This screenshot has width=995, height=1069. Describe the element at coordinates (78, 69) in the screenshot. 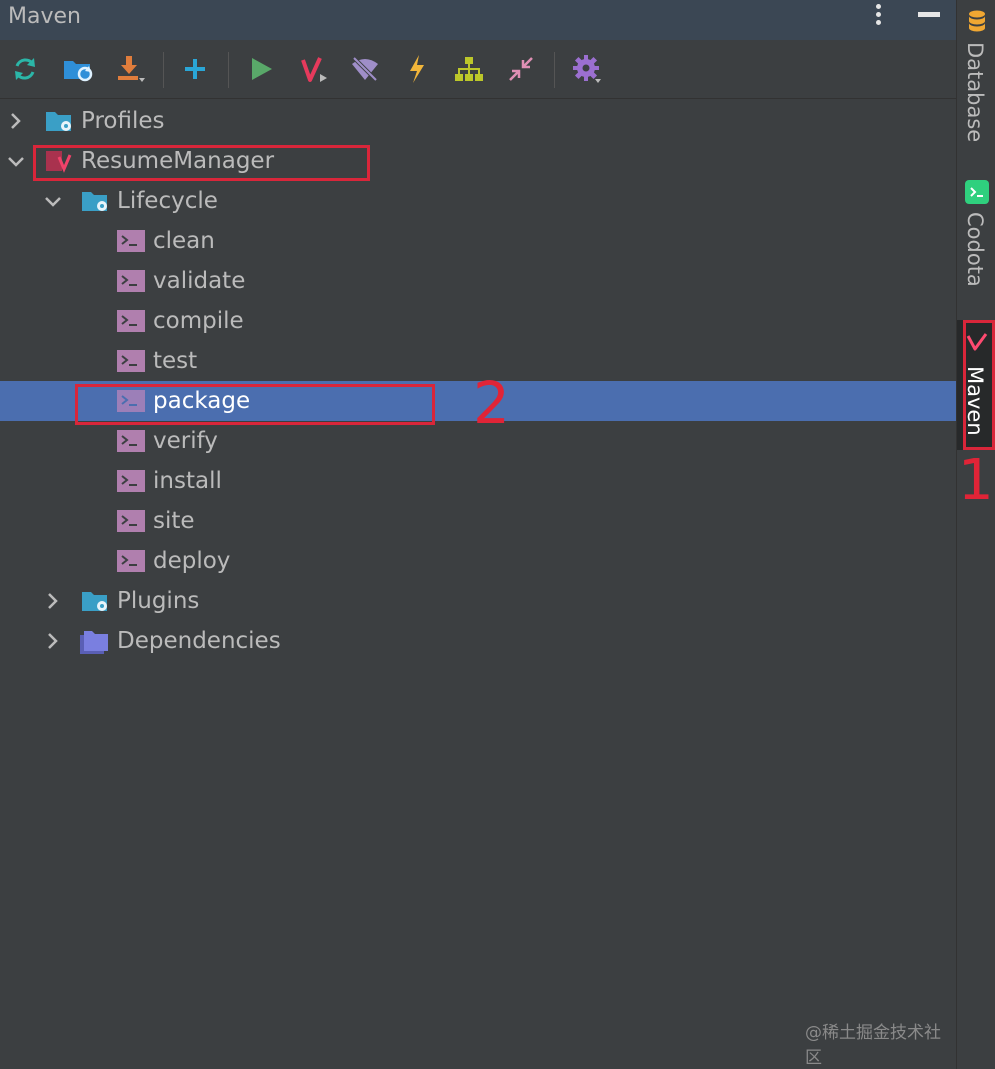

I see `folder-refresh-icon` at that location.